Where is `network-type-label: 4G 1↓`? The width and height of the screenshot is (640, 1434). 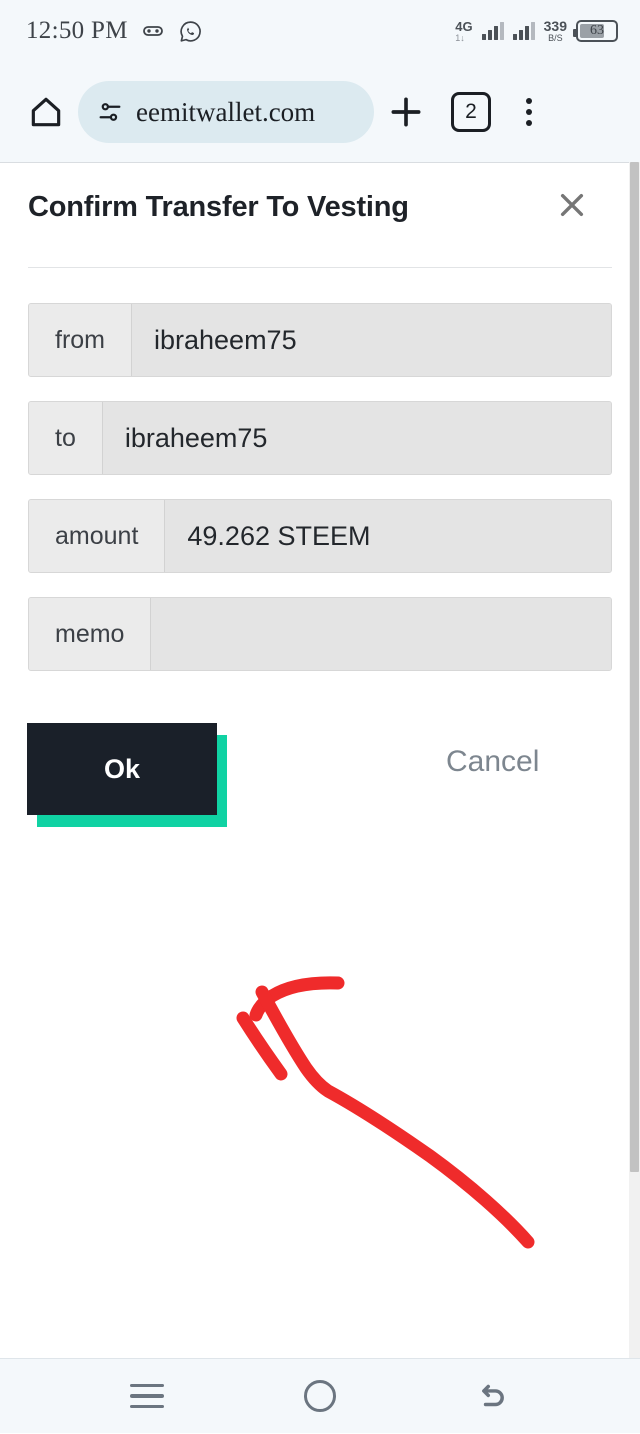
network-type-label: 4G 1↓ is located at coordinates (464, 30).